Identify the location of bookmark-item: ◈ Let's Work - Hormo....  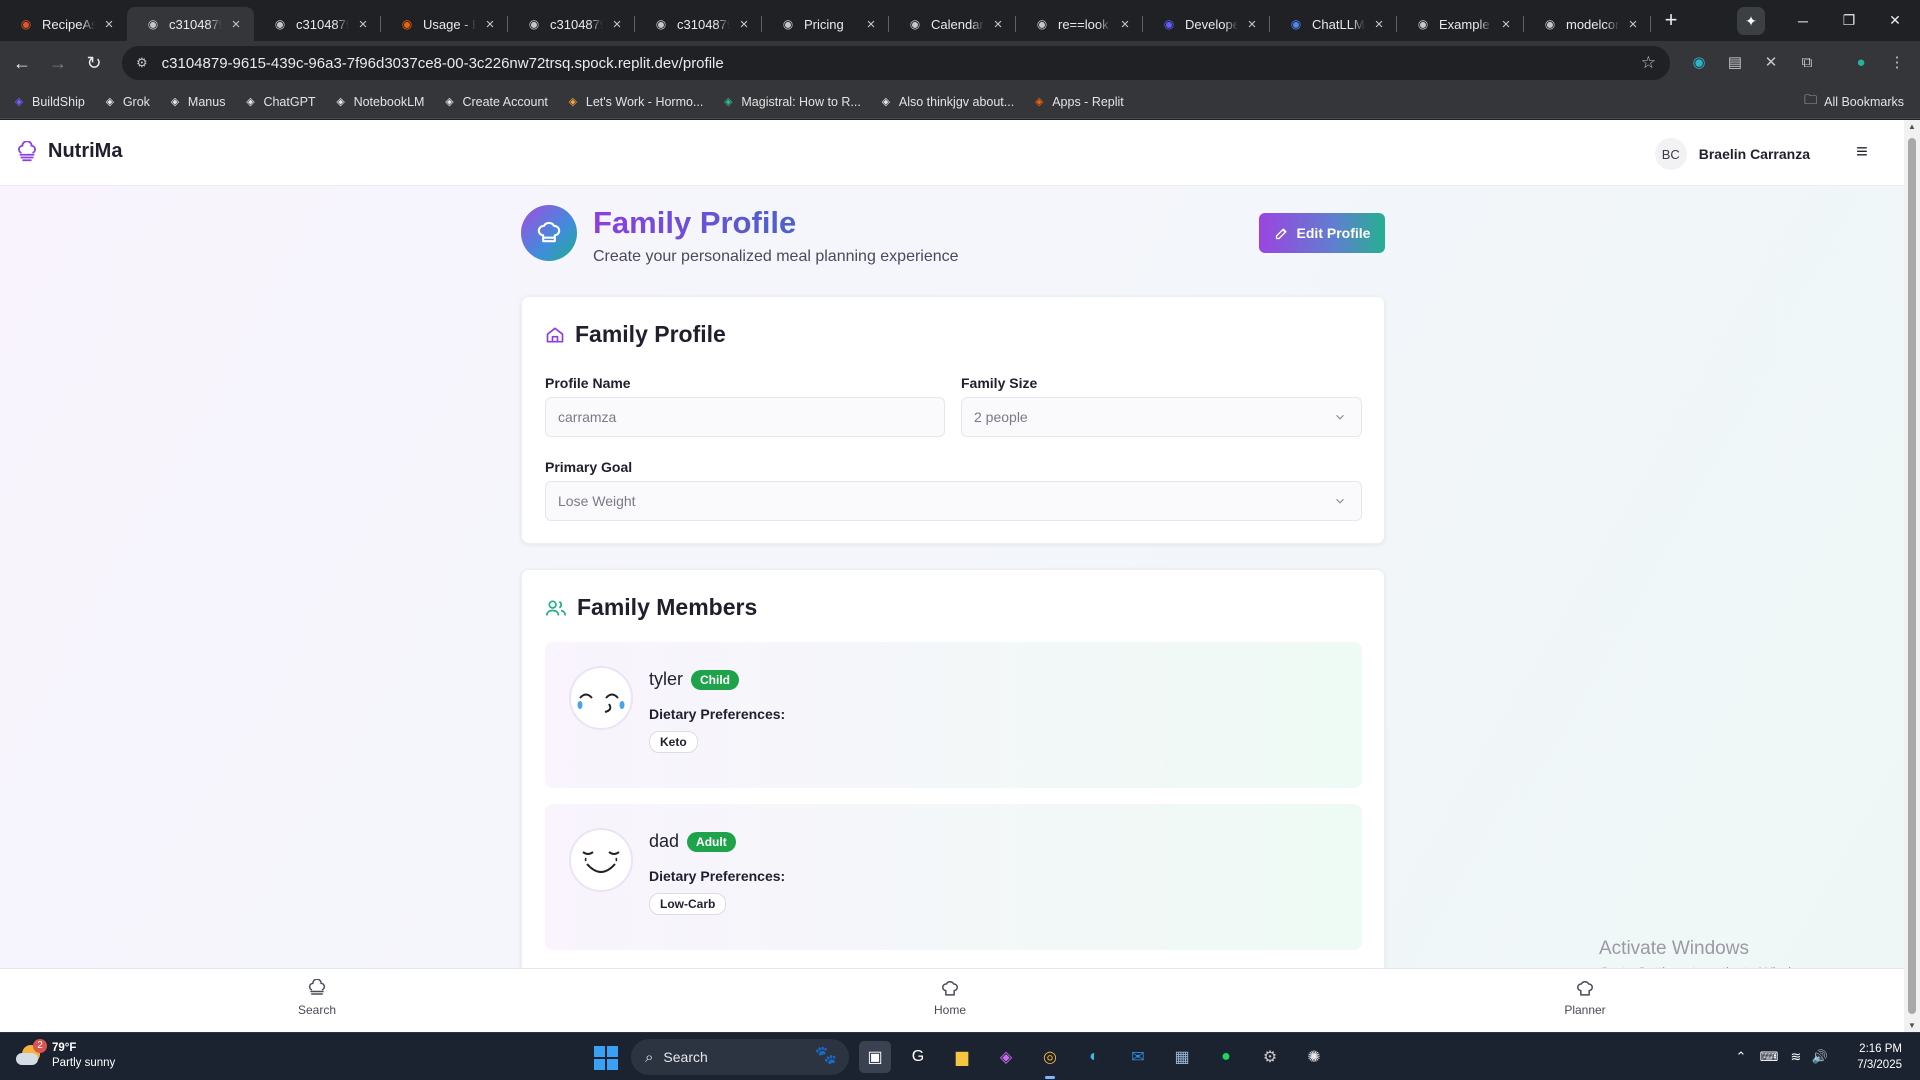
(635, 102).